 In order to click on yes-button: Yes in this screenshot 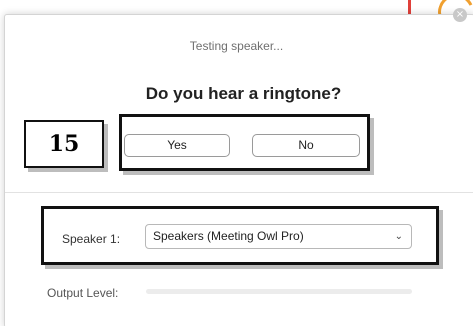, I will do `click(177, 145)`.